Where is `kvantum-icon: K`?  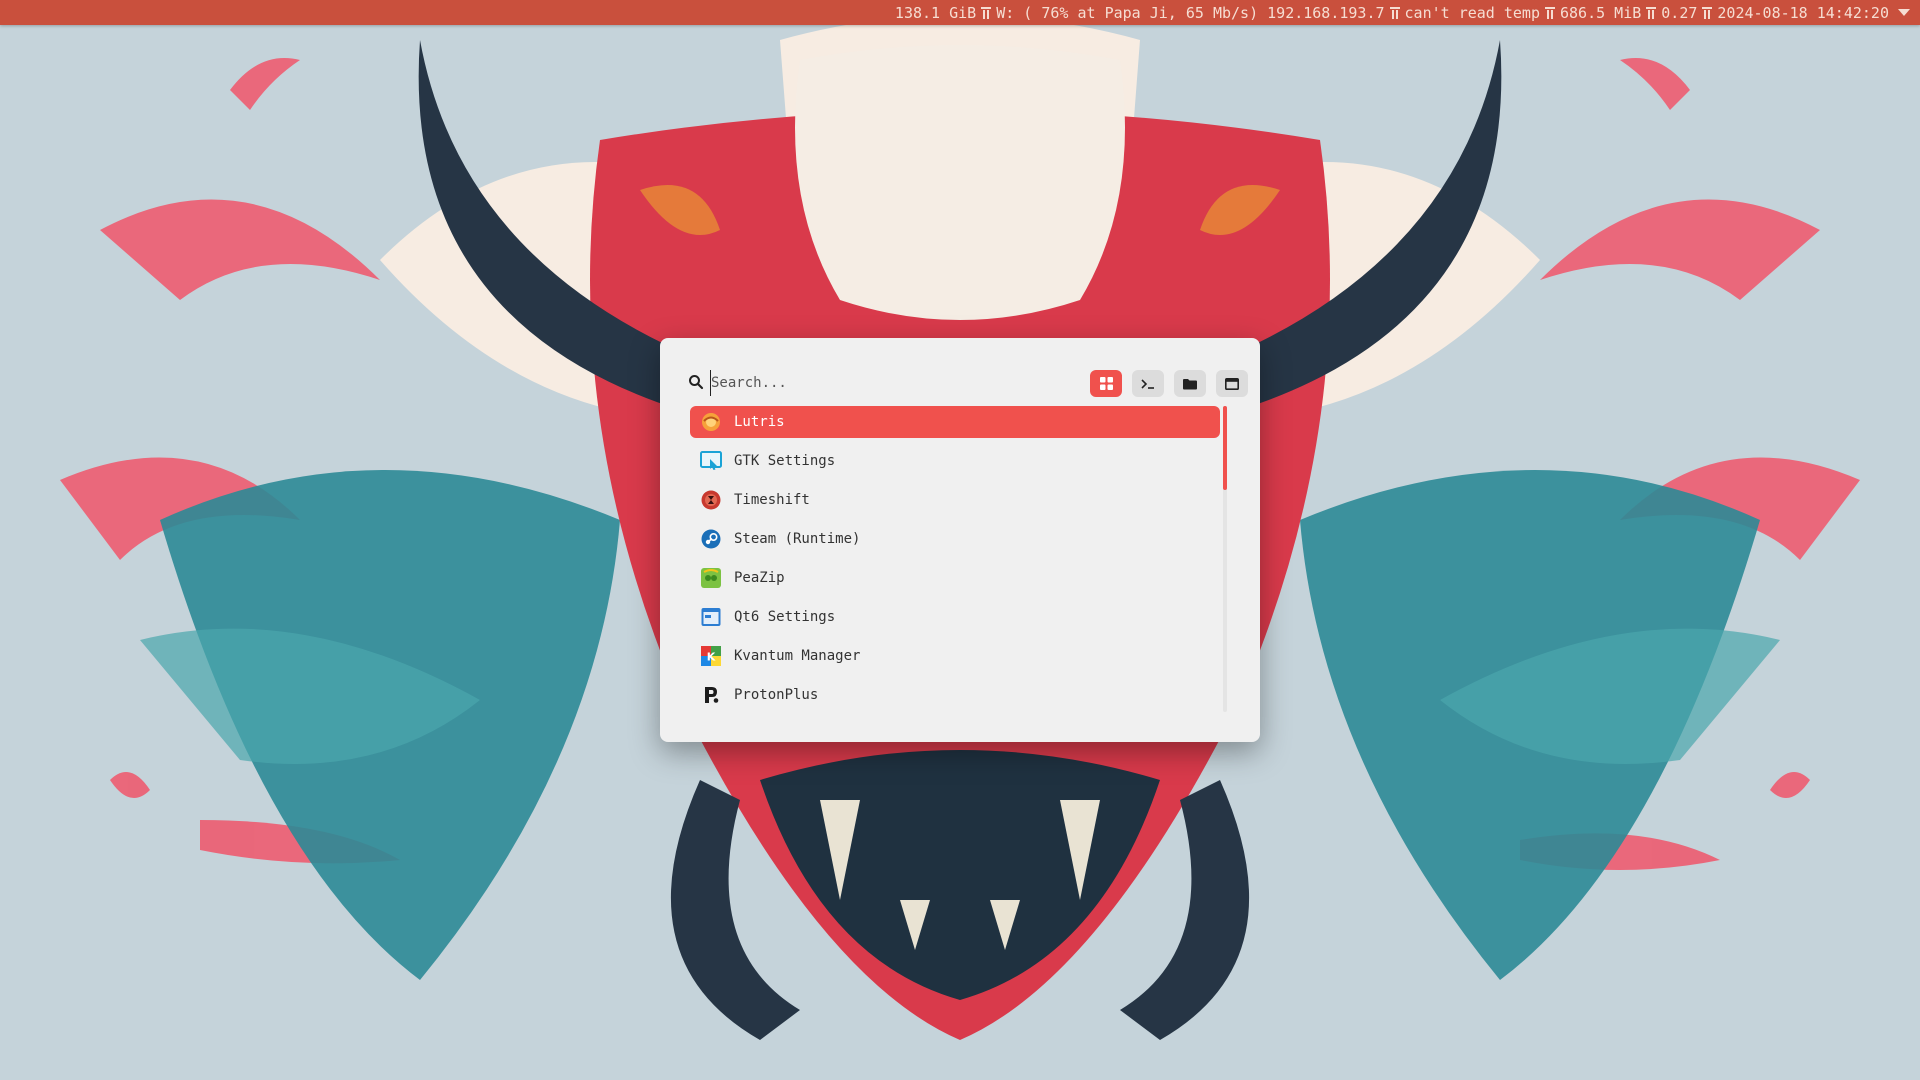 kvantum-icon: K is located at coordinates (711, 656).